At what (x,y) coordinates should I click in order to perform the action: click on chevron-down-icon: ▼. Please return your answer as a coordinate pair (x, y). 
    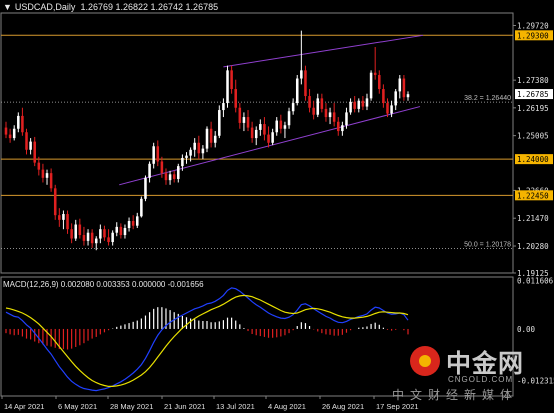
    Looking at the image, I should click on (7, 7).